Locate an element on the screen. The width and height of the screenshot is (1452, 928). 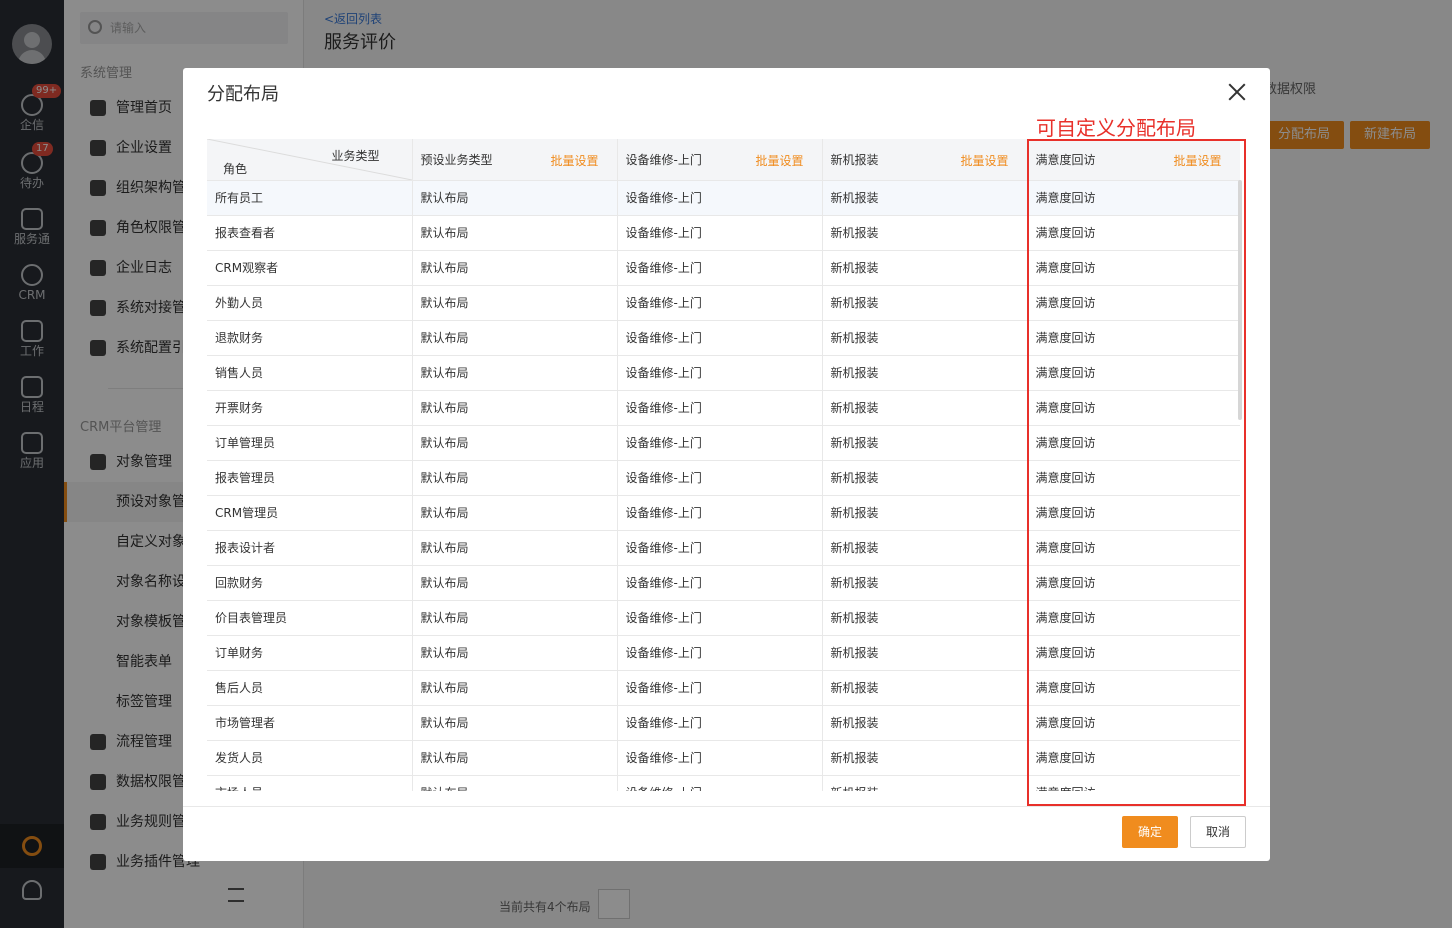
role-cell: 价目表管理员 is located at coordinates (310, 618).